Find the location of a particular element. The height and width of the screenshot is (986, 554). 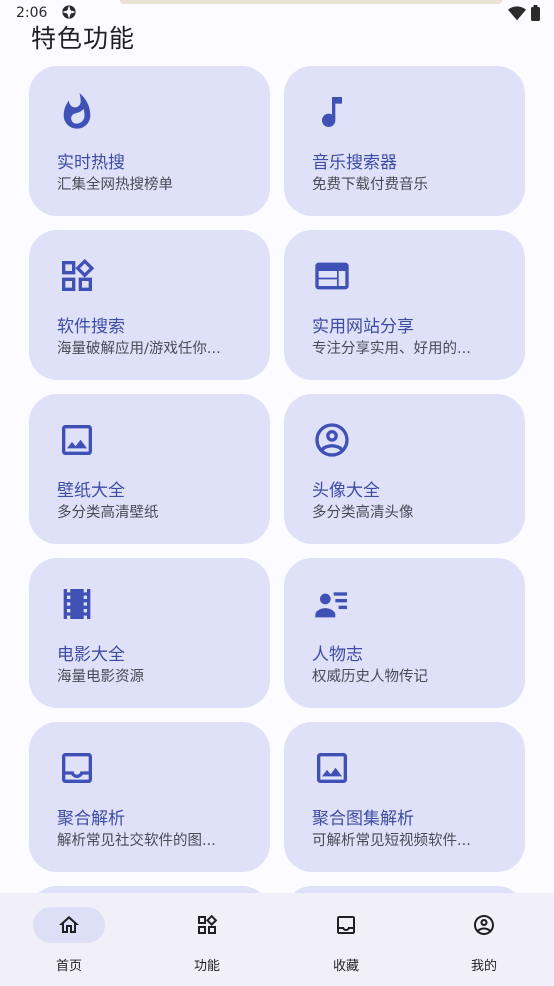

card-subtitle: 多分类高清头像 is located at coordinates (363, 513).